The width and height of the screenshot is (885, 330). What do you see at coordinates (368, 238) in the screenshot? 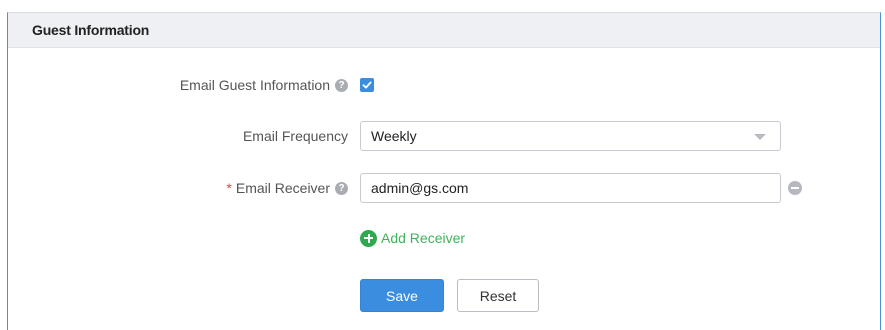
I see `plus-circle-icon` at bounding box center [368, 238].